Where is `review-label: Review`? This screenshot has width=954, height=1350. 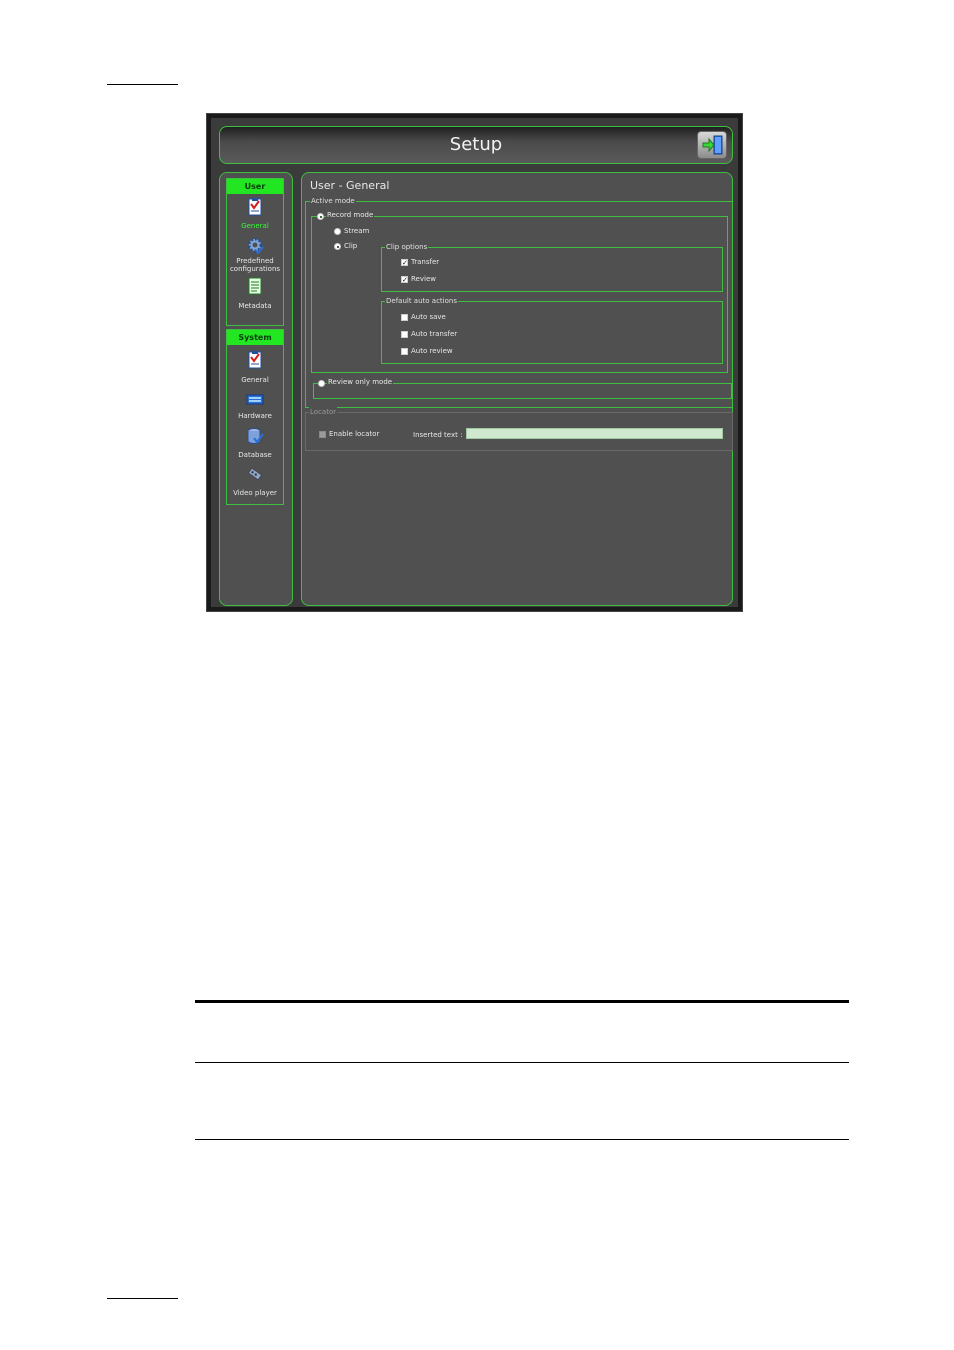
review-label: Review is located at coordinates (423, 279).